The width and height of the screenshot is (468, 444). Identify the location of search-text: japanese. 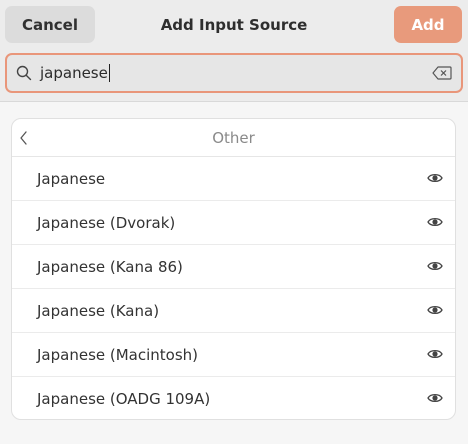
(75, 73).